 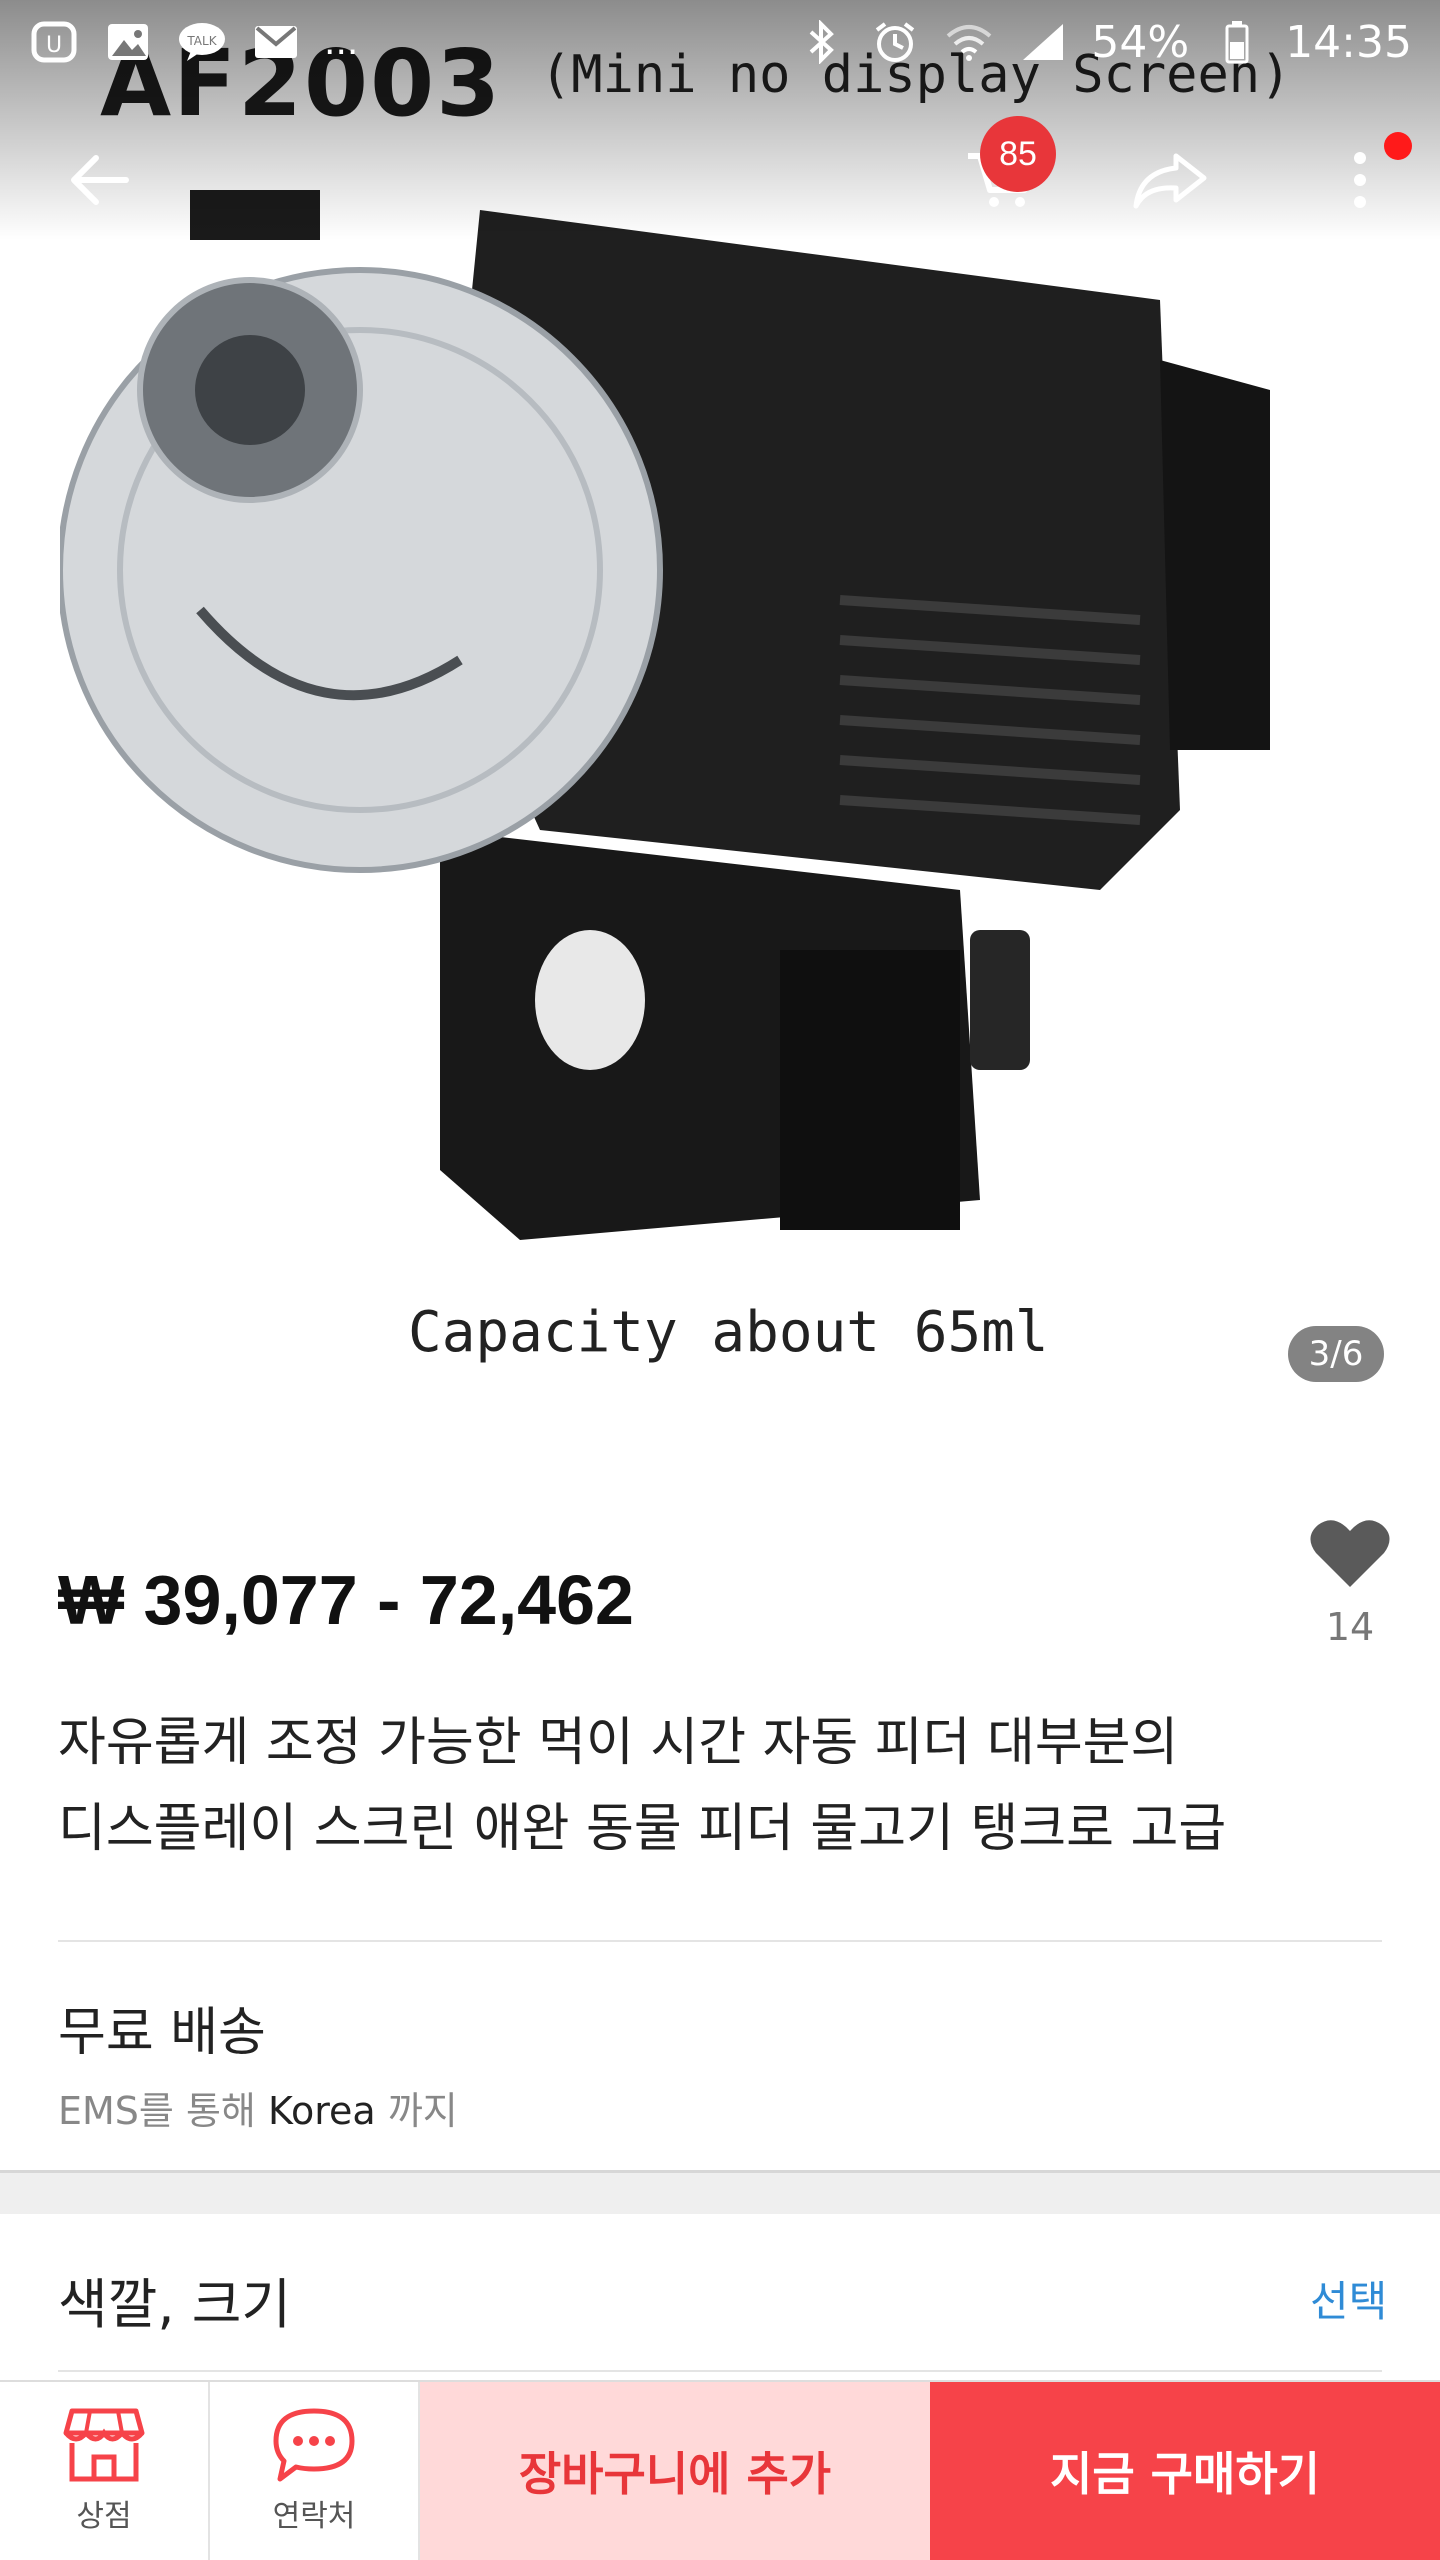 I want to click on svg-text: TALK, so click(x=201, y=41).